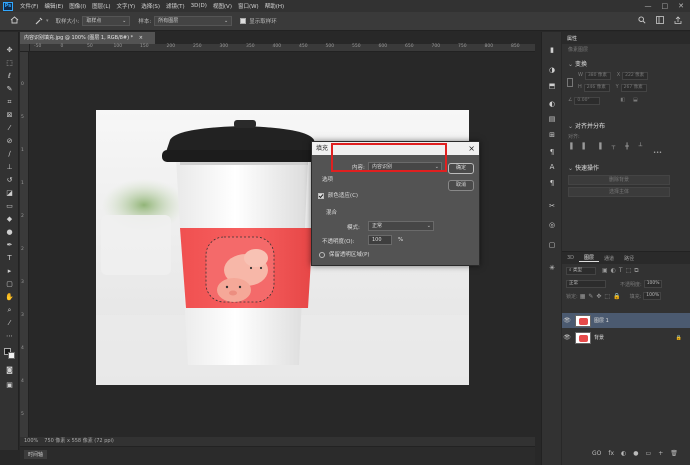 The height and width of the screenshot is (465, 690). I want to click on layer-row-background: 👁 背景 🔒, so click(626, 337).